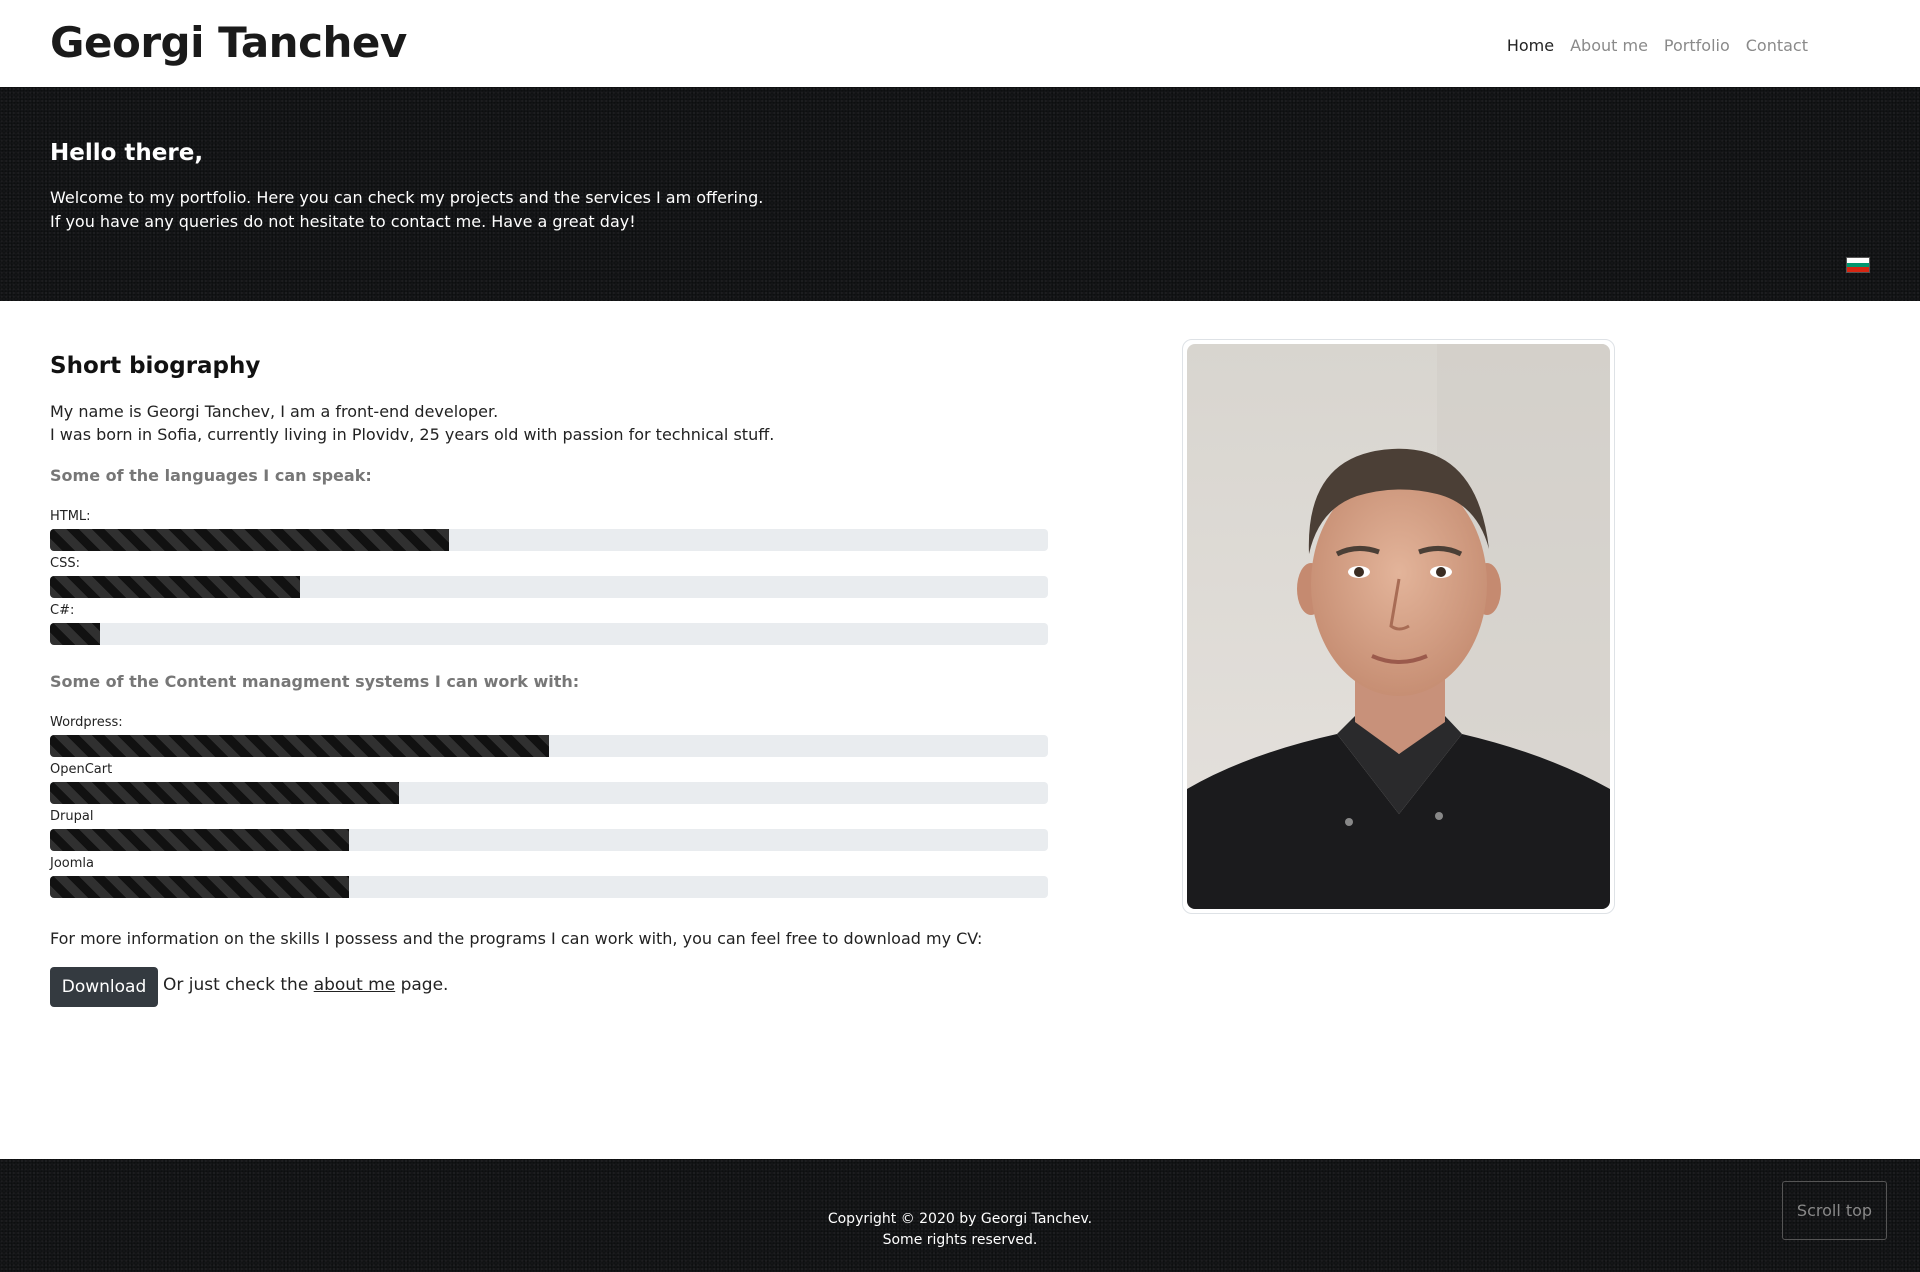  I want to click on about-note: Or just check the about me page., so click(305, 985).